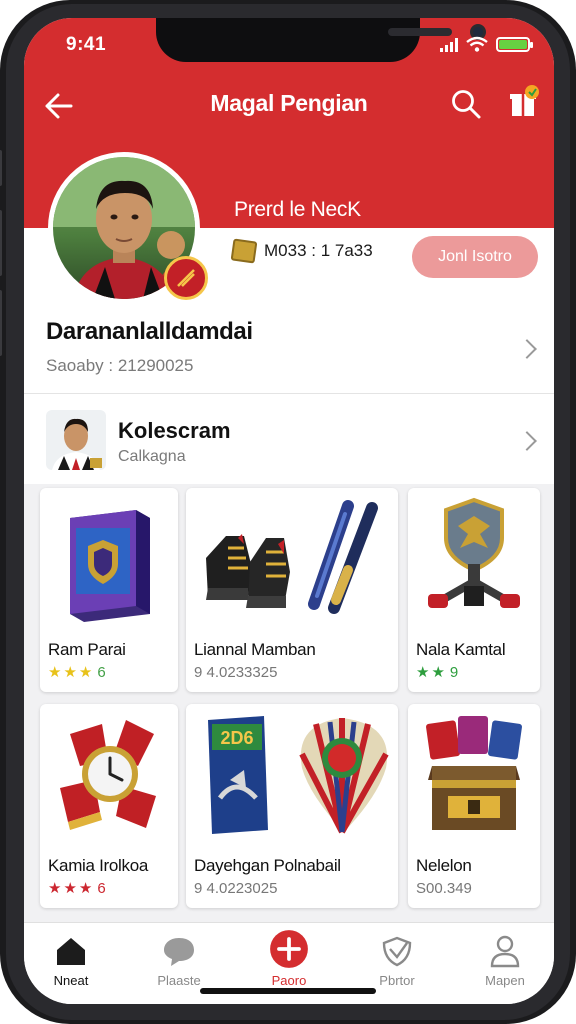  Describe the element at coordinates (152, 456) in the screenshot. I see `collection-subtitle: Calkagna` at that location.